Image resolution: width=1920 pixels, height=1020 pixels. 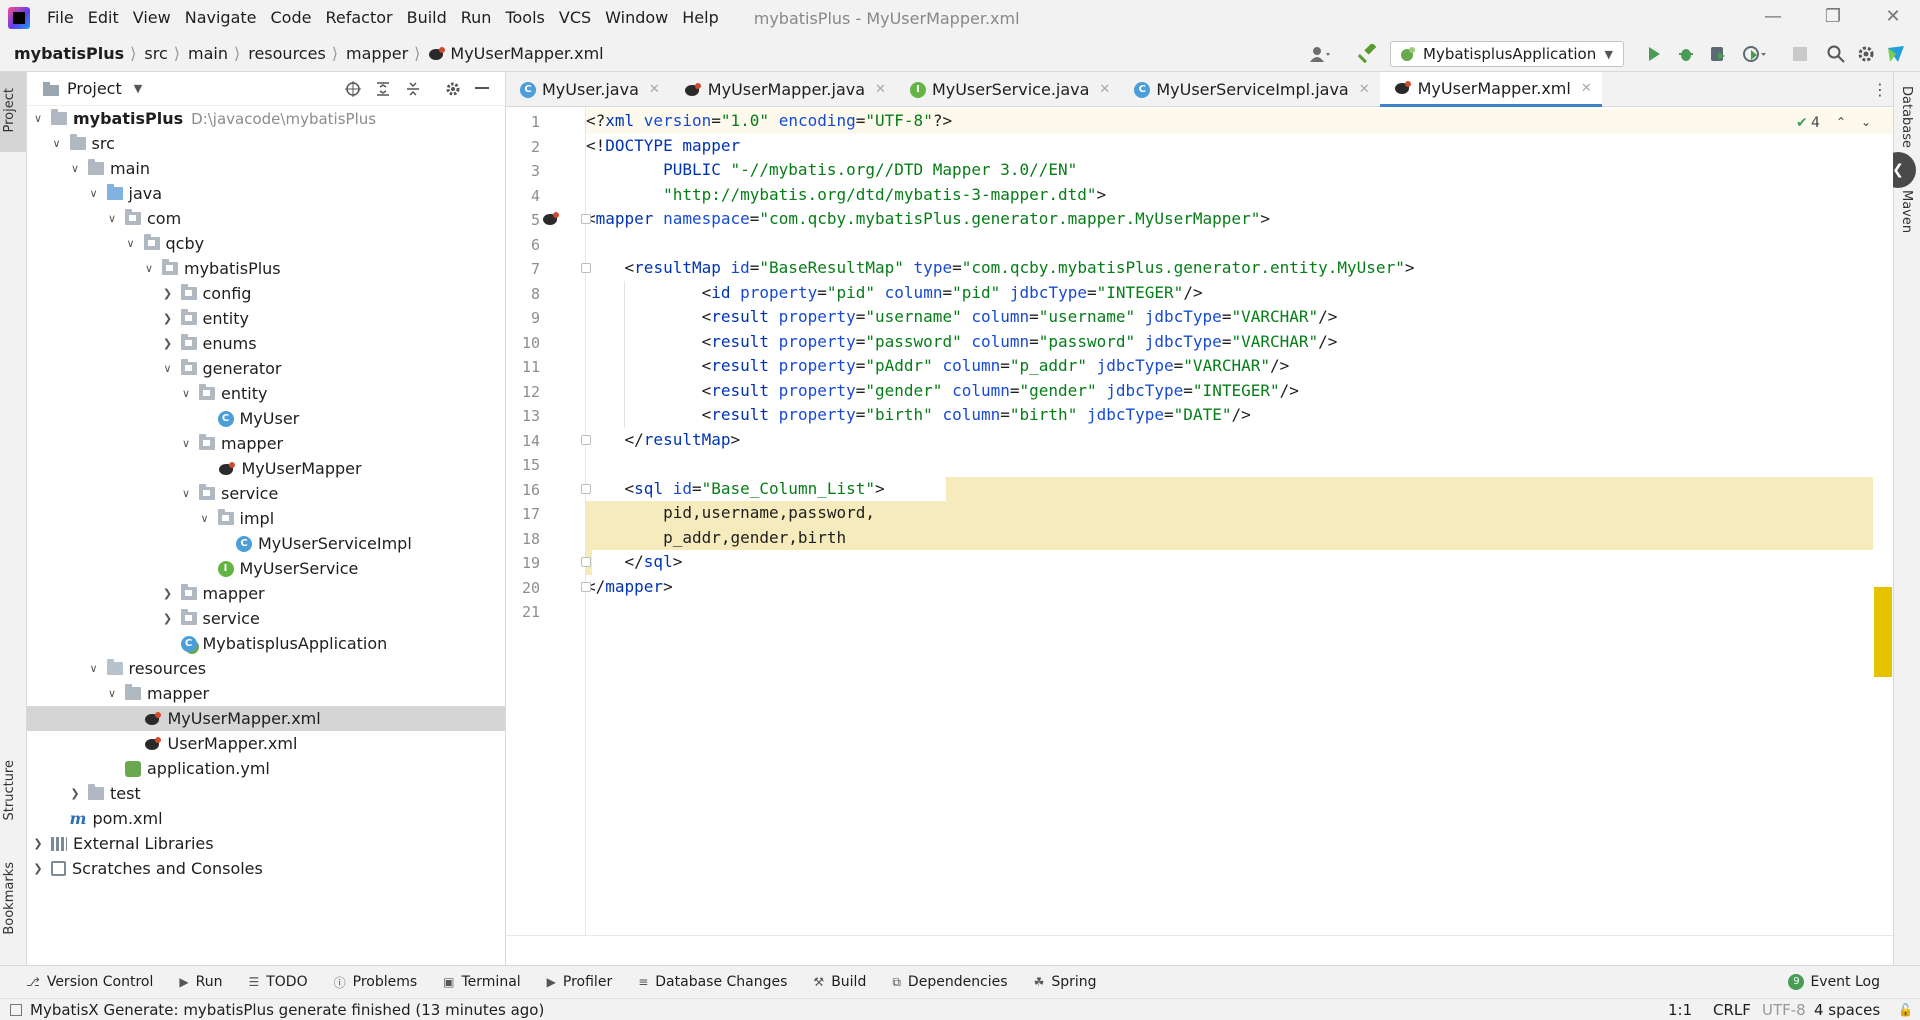 I want to click on project-tree-node: application.yml, so click(x=266, y=768).